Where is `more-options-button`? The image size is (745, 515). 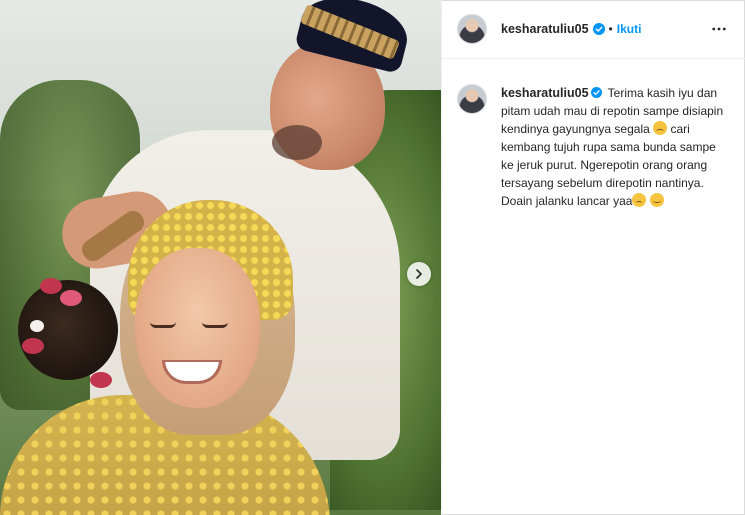
more-options-button is located at coordinates (719, 29).